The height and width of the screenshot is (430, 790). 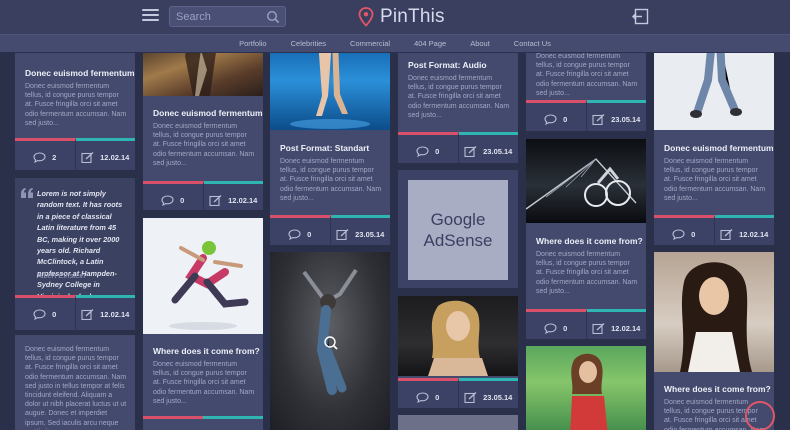 I want to click on card-footer: 2 12.02.14, so click(x=75, y=154).